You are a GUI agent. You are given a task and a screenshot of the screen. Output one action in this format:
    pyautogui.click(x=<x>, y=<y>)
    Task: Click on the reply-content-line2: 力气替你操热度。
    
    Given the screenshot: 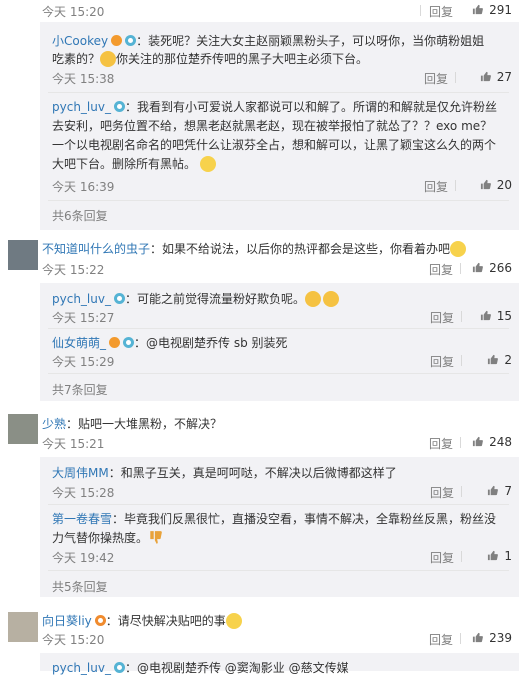 What is the action you would take?
    pyautogui.click(x=100, y=538)
    